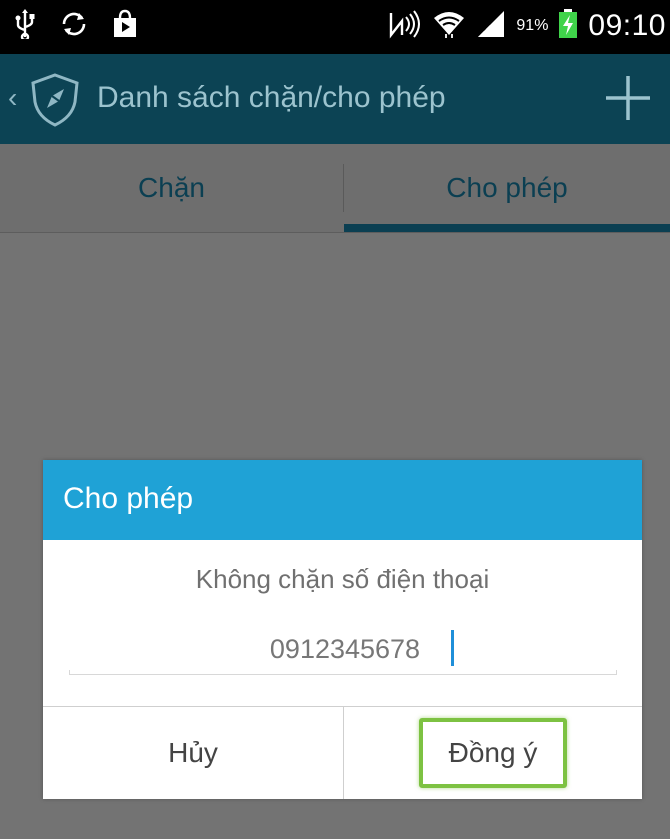 This screenshot has width=670, height=839. I want to click on shield-logo-icon, so click(55, 102).